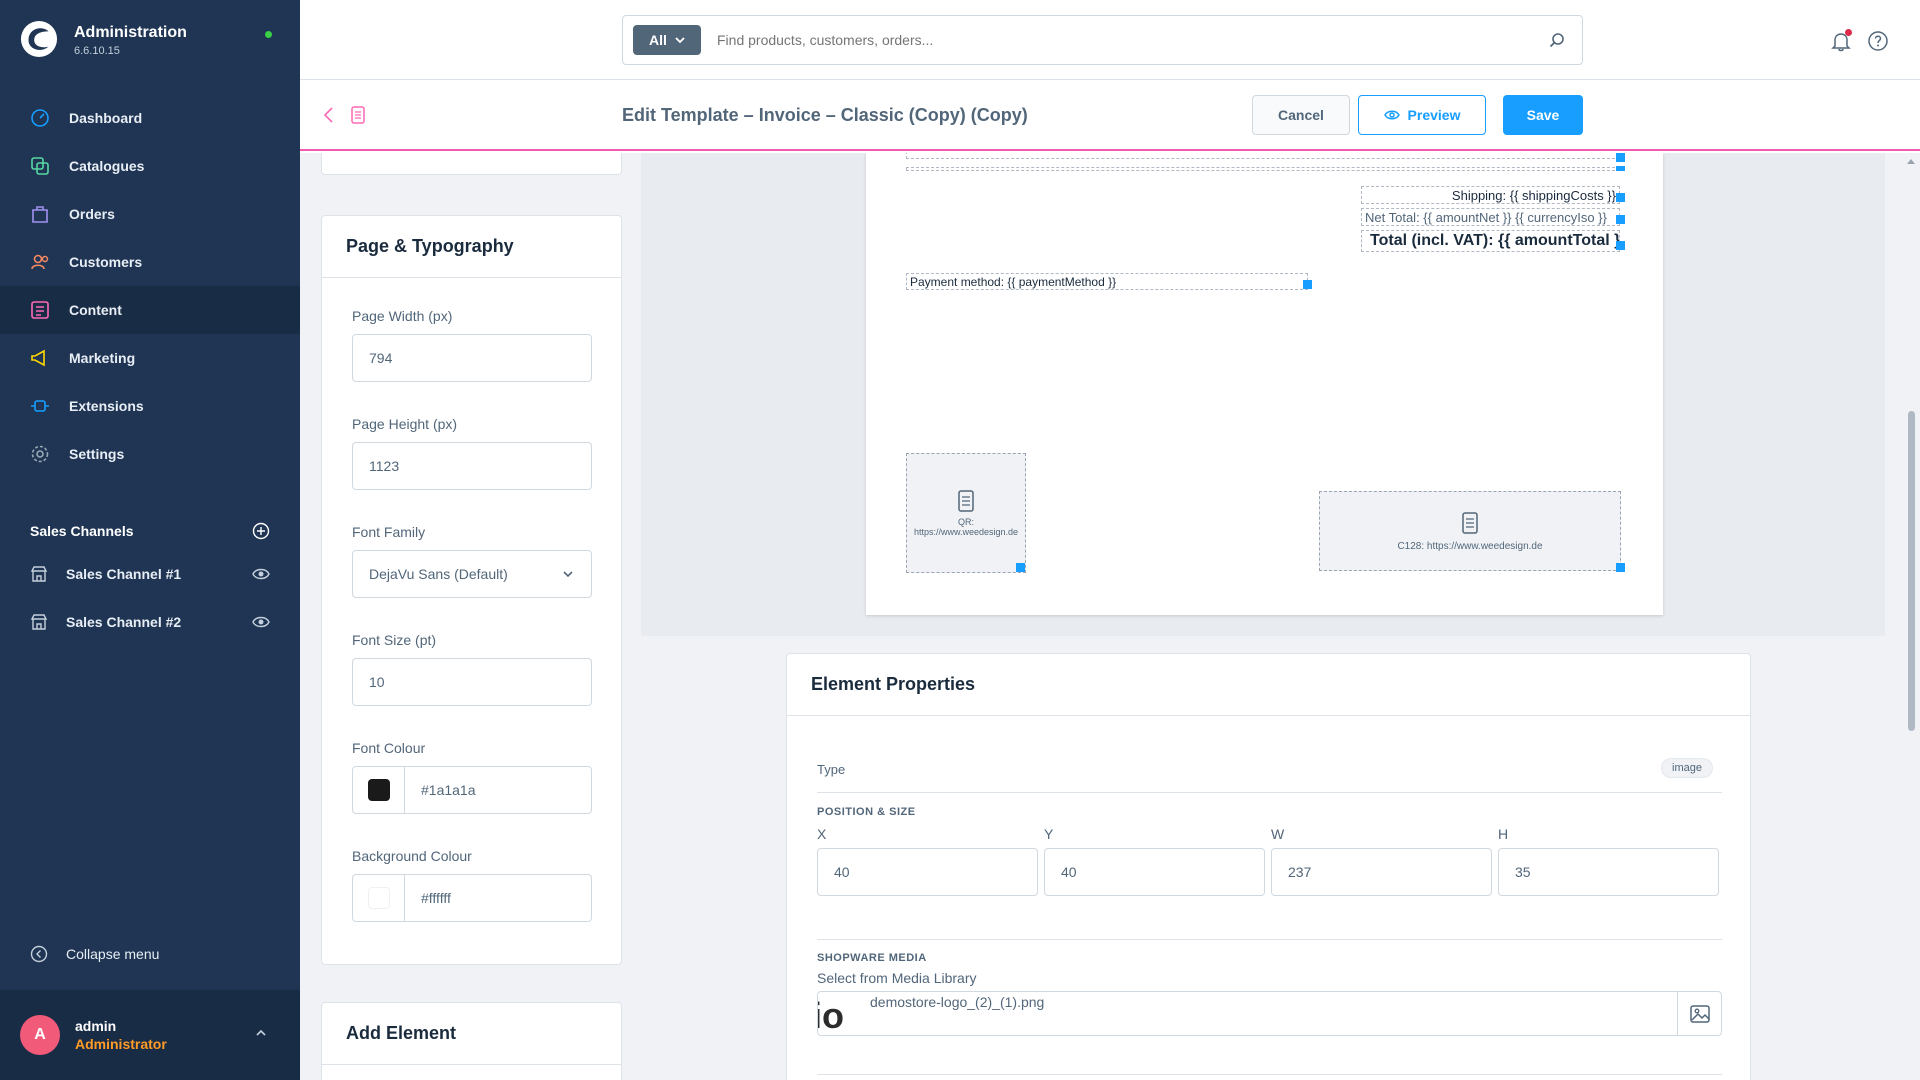  Describe the element at coordinates (436, 898) in the screenshot. I see `bg-colour-value: #ffffff` at that location.